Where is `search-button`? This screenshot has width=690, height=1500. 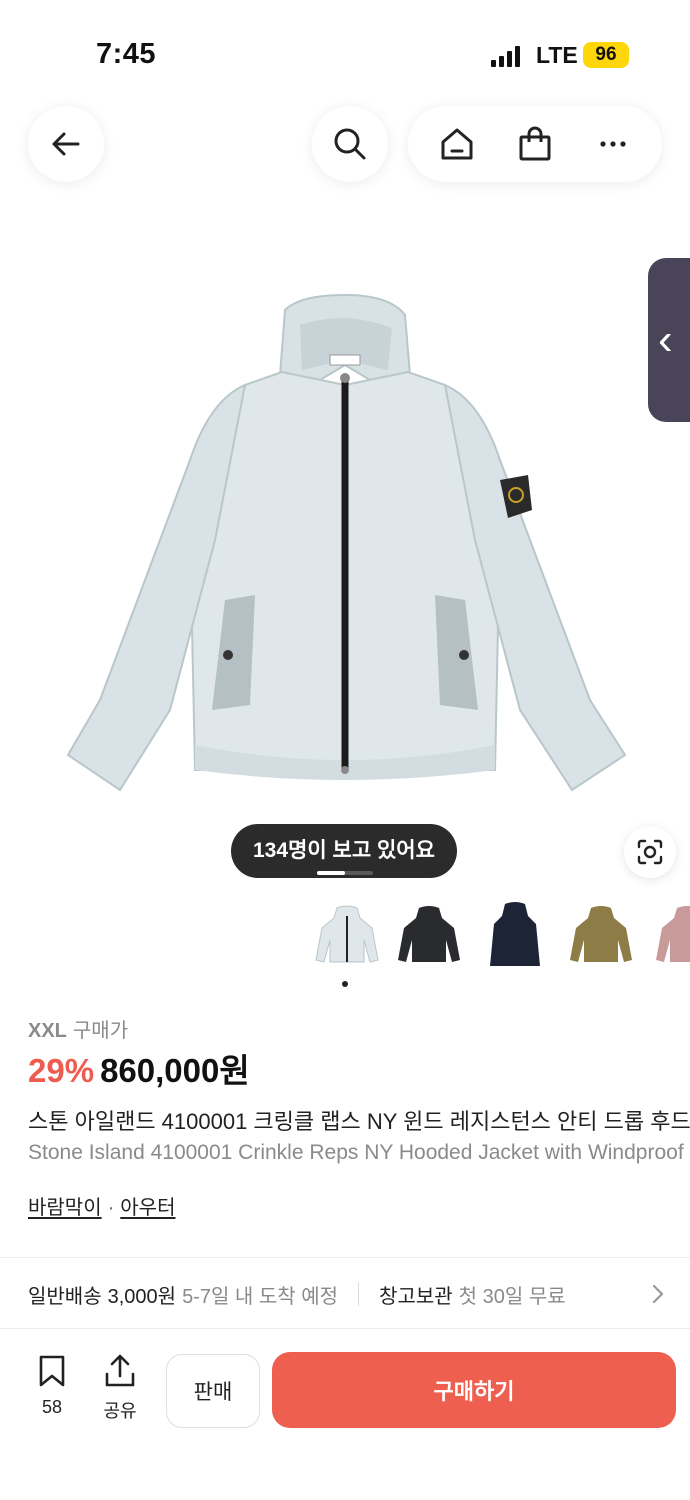
search-button is located at coordinates (350, 144).